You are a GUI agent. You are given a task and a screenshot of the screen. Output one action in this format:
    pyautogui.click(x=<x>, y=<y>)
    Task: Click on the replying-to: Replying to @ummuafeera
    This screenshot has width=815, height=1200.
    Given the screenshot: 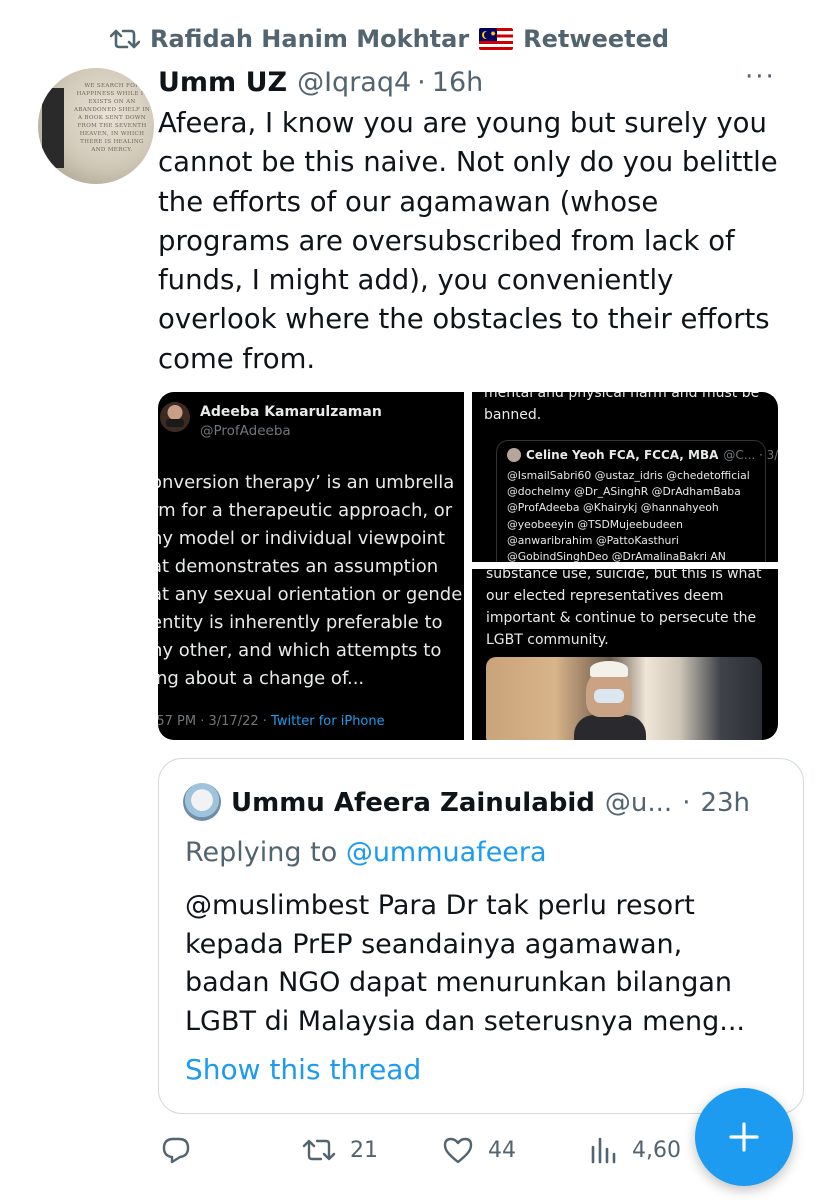 What is the action you would take?
    pyautogui.click(x=366, y=852)
    